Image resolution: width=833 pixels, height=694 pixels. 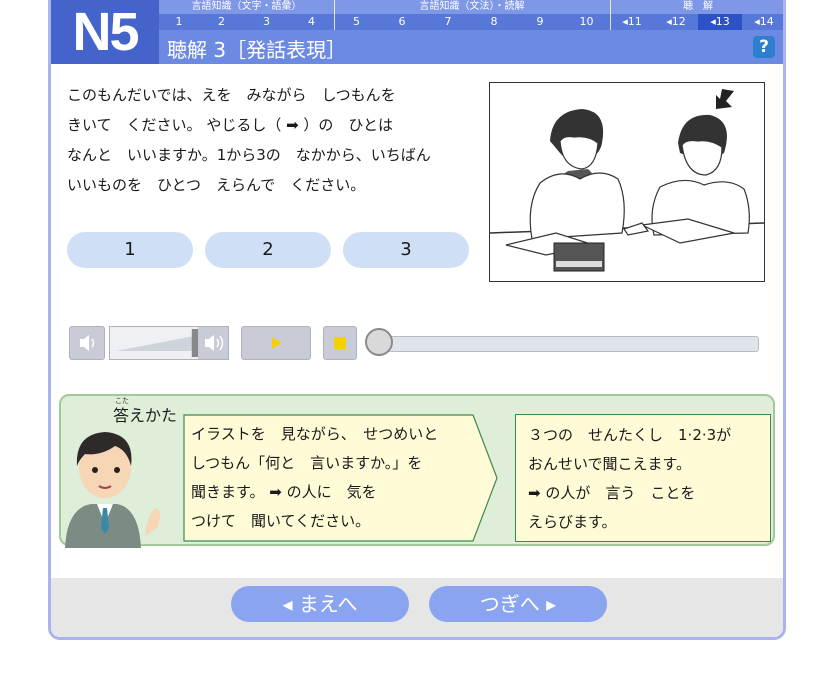 I want to click on two-students-illustration, so click(x=627, y=180).